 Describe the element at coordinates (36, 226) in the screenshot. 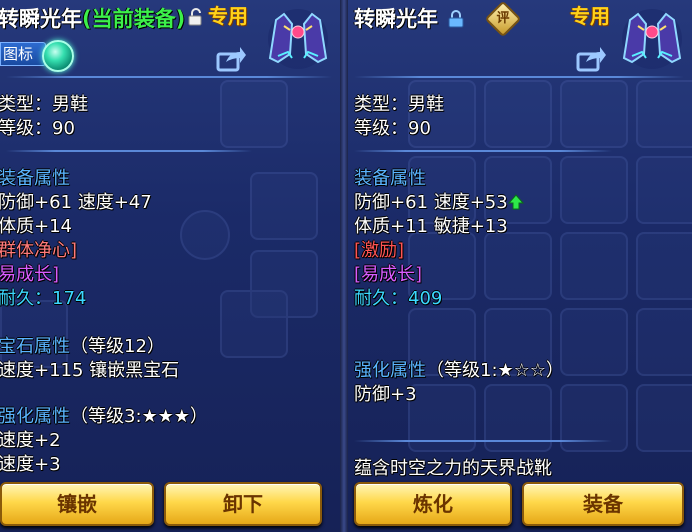

I see `equip-attr-line: 体质+14` at that location.